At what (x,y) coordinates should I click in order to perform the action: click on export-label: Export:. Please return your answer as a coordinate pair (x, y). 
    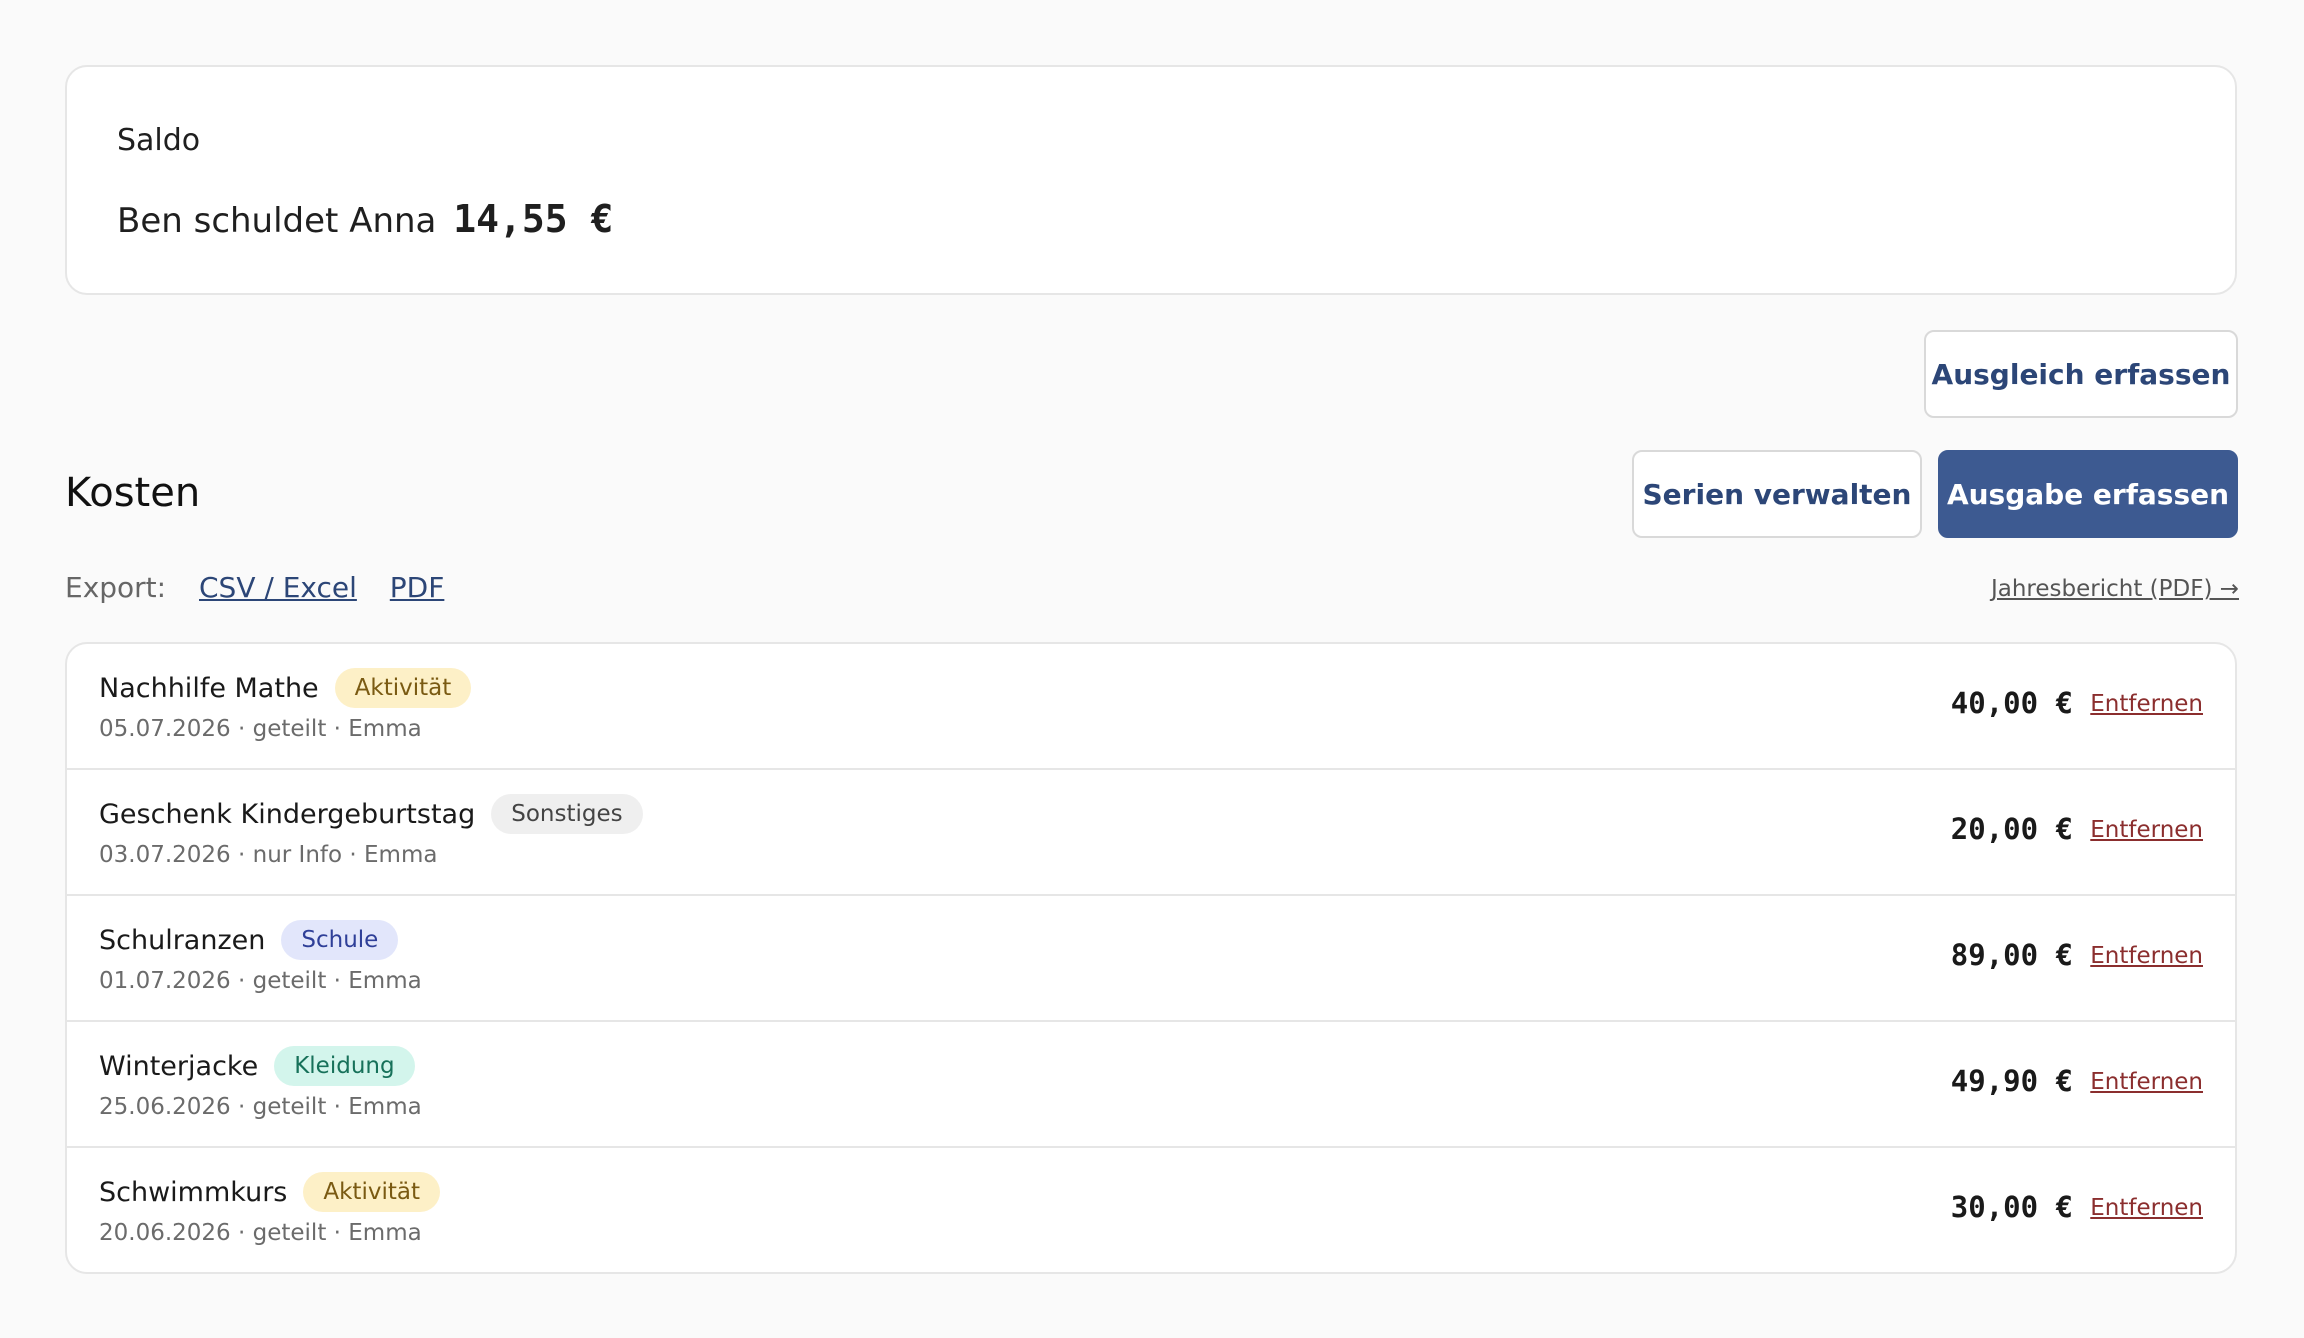
    Looking at the image, I should click on (116, 587).